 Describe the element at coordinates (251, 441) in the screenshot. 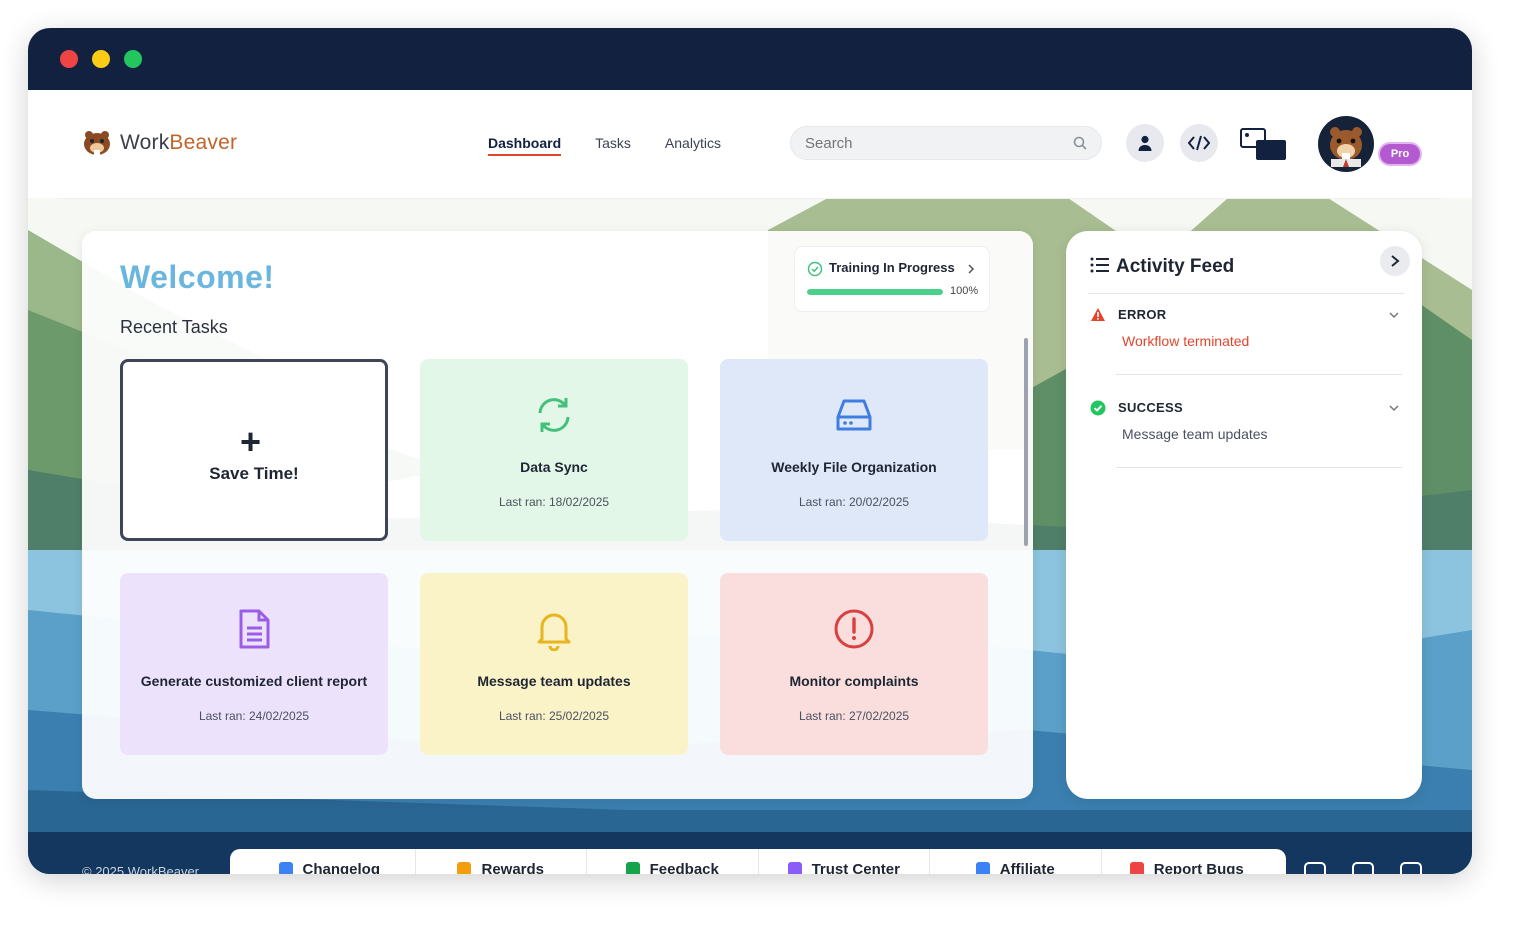

I see `plus-icon: +` at that location.